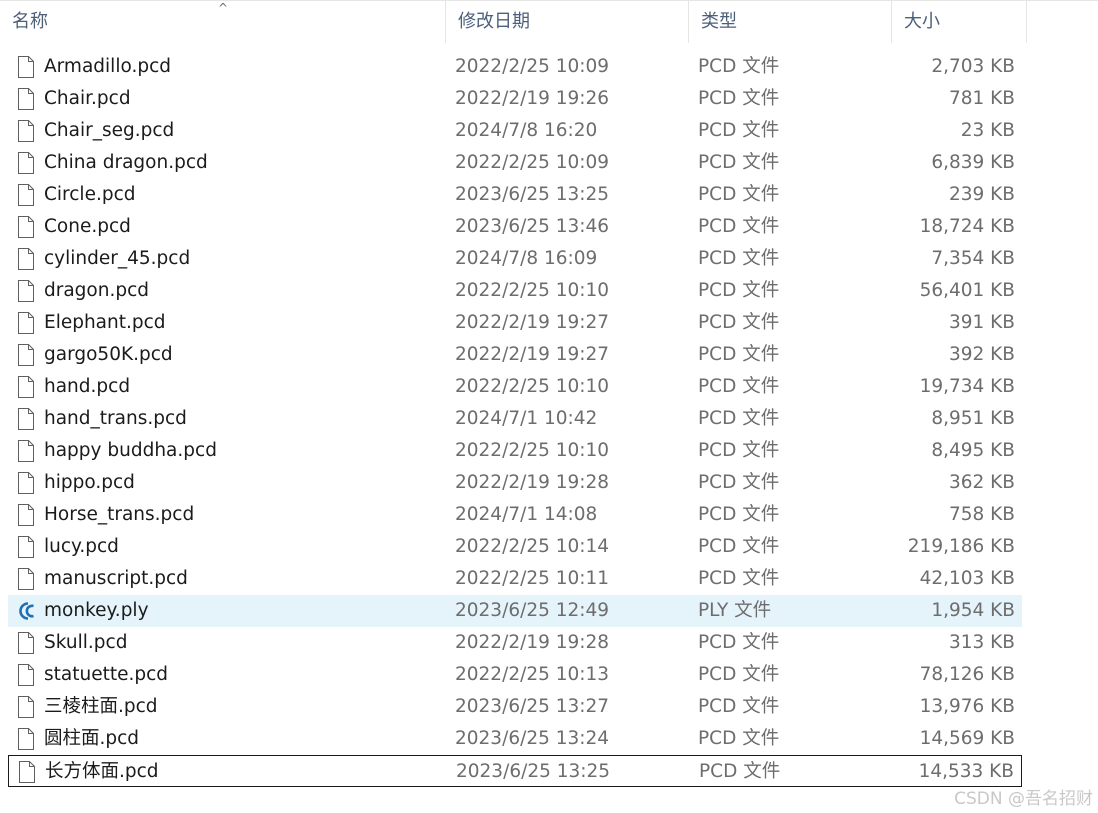 This screenshot has height=813, width=1098. I want to click on column-header-size: 大小, so click(959, 22).